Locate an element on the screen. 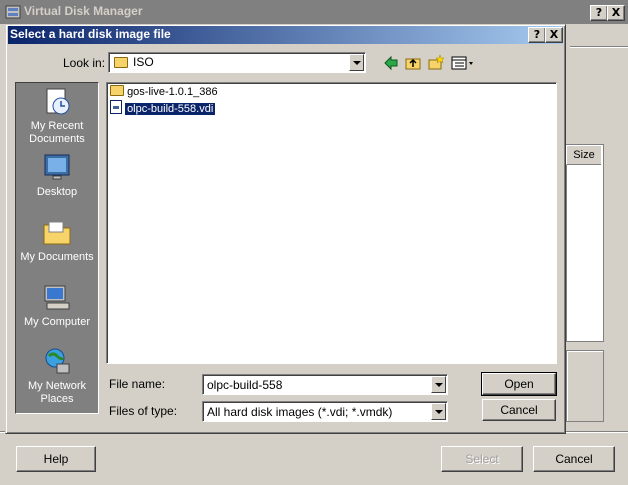  place-label: My Documents is located at coordinates (57, 257).